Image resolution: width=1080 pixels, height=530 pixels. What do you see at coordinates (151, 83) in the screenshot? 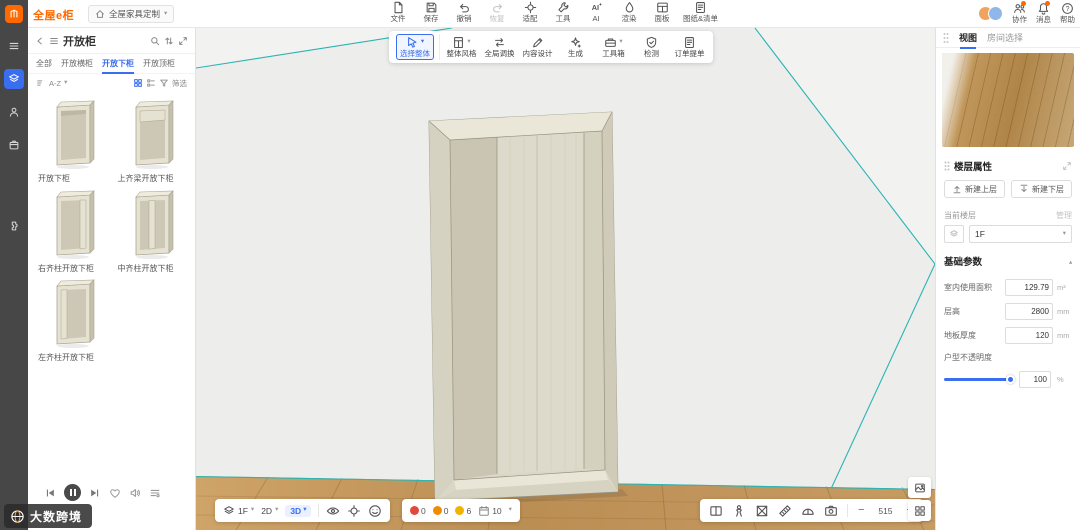
I see `list-view-icon` at bounding box center [151, 83].